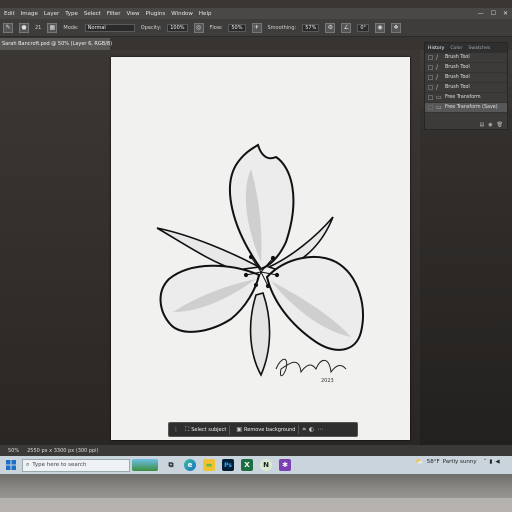 The width and height of the screenshot is (512, 512). I want to click on remove-background-button: ▣ Remove background, so click(266, 429).